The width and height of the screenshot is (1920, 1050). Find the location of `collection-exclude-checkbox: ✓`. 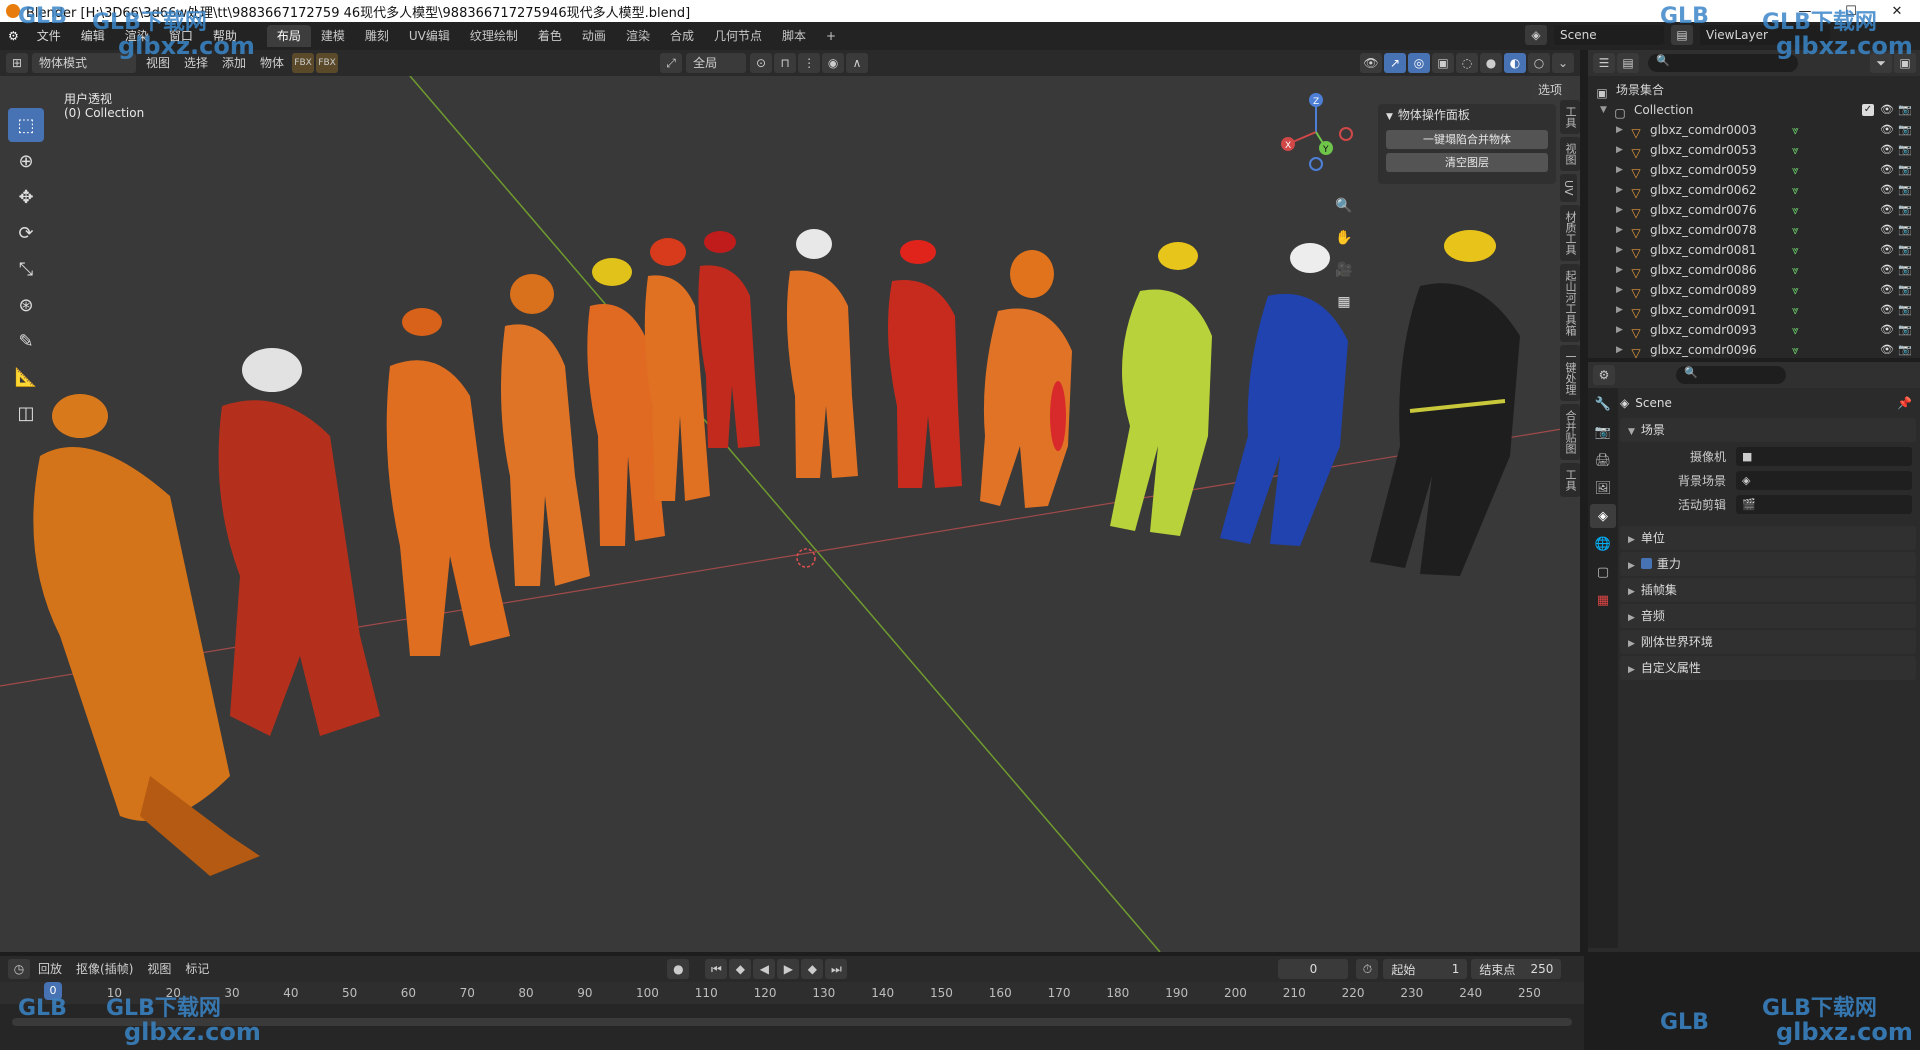

collection-exclude-checkbox: ✓ is located at coordinates (1868, 110).